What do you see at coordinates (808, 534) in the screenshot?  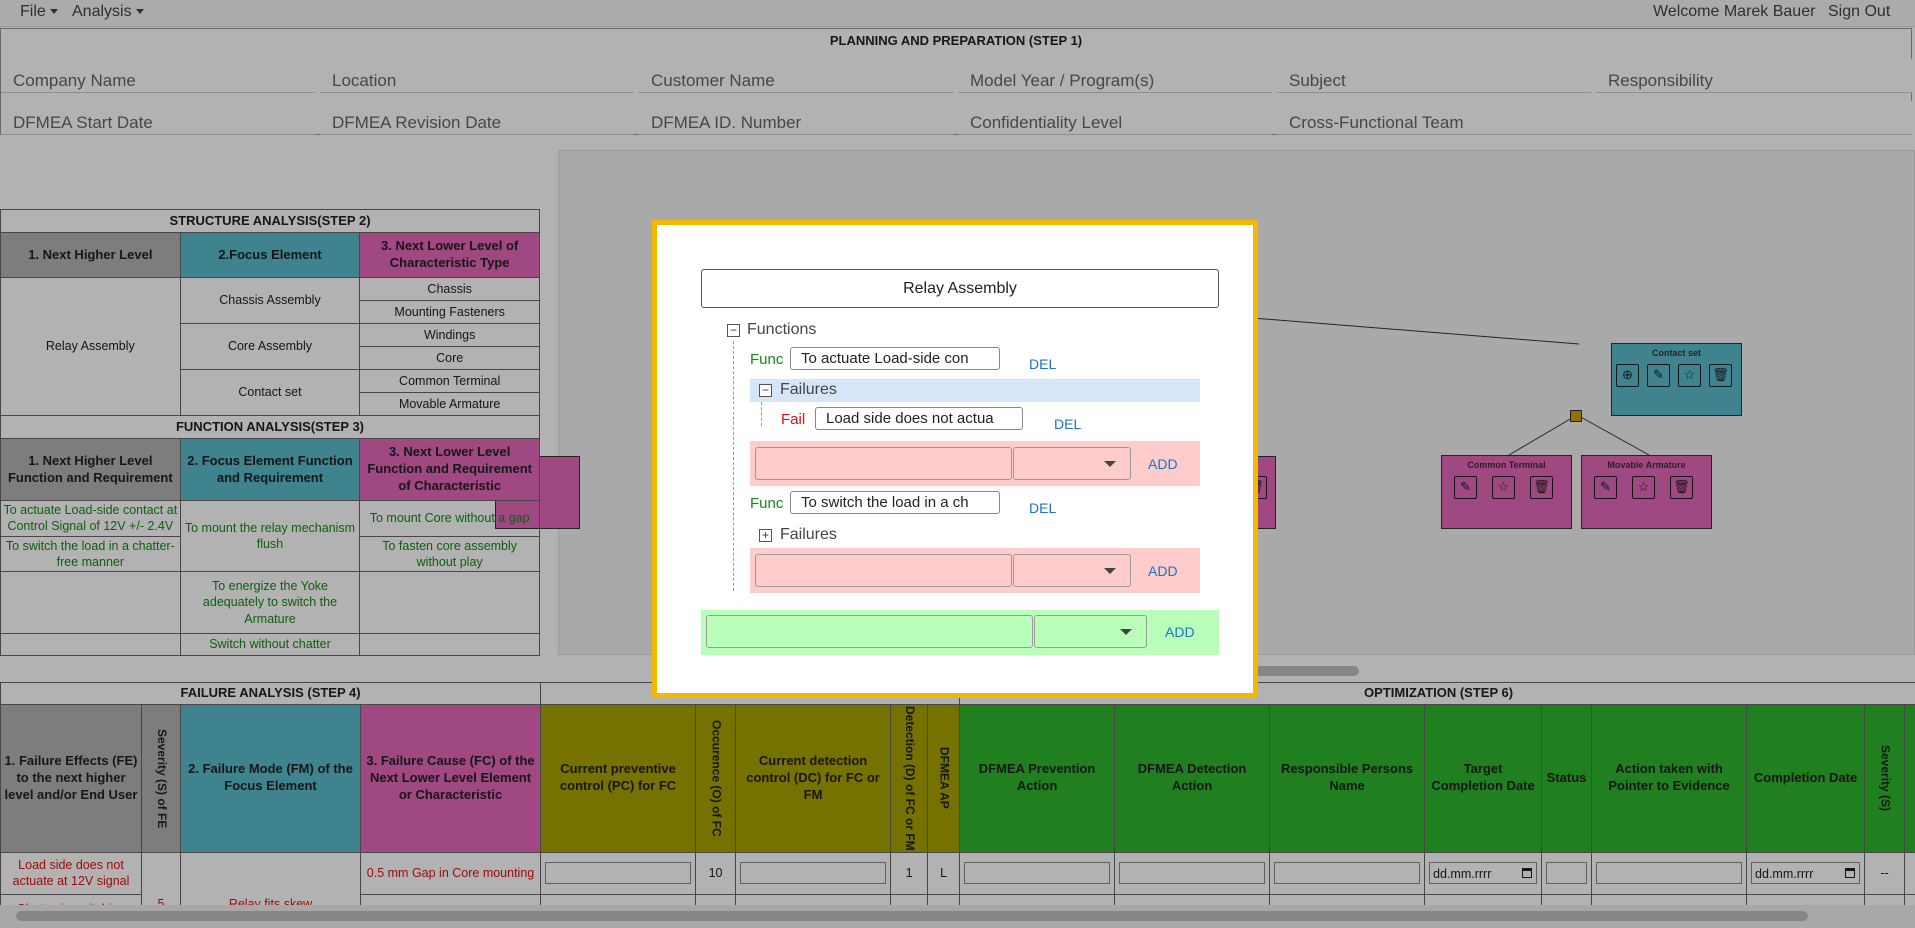 I see `failures-label-2: Failures` at bounding box center [808, 534].